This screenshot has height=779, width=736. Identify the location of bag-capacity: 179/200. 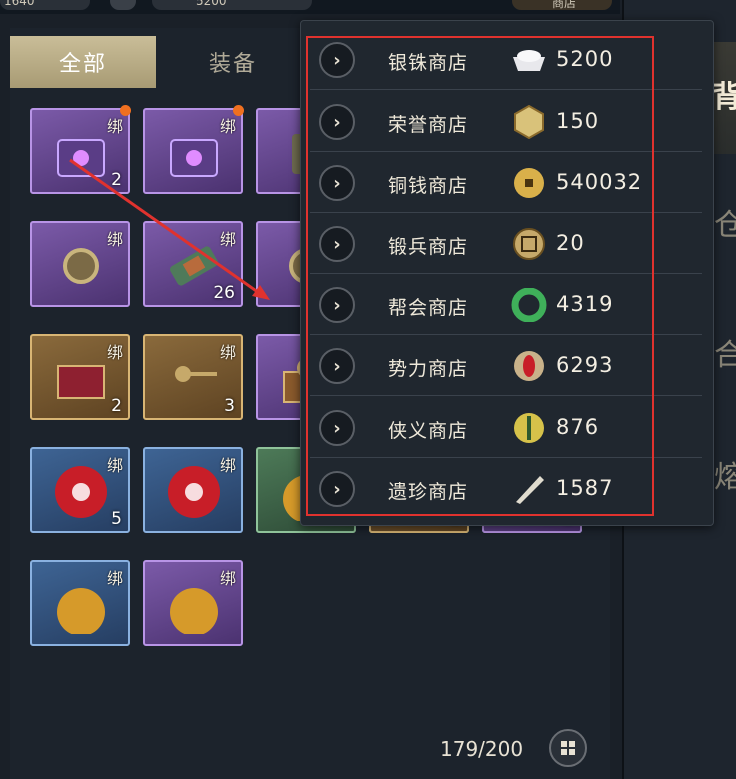
(482, 749).